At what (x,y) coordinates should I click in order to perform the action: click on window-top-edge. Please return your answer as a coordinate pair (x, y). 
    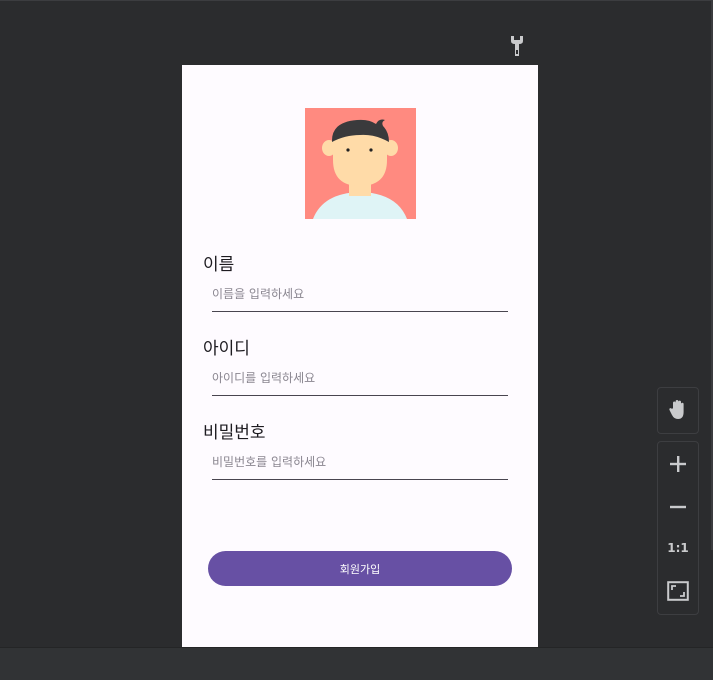
    Looking at the image, I should click on (356, 0).